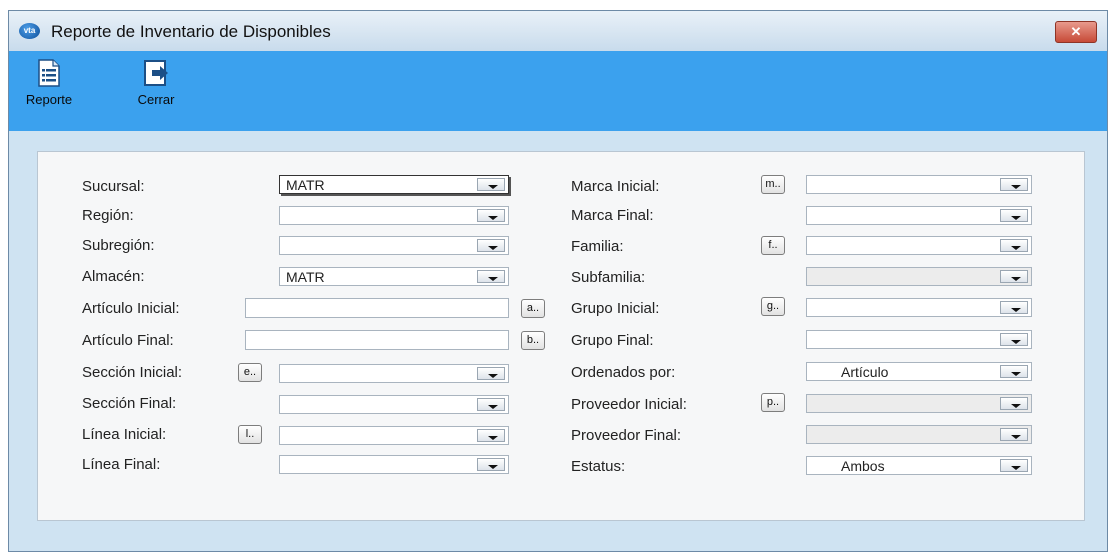  Describe the element at coordinates (615, 308) in the screenshot. I see `grupo-inicial-label: Grupo Inicial:` at that location.